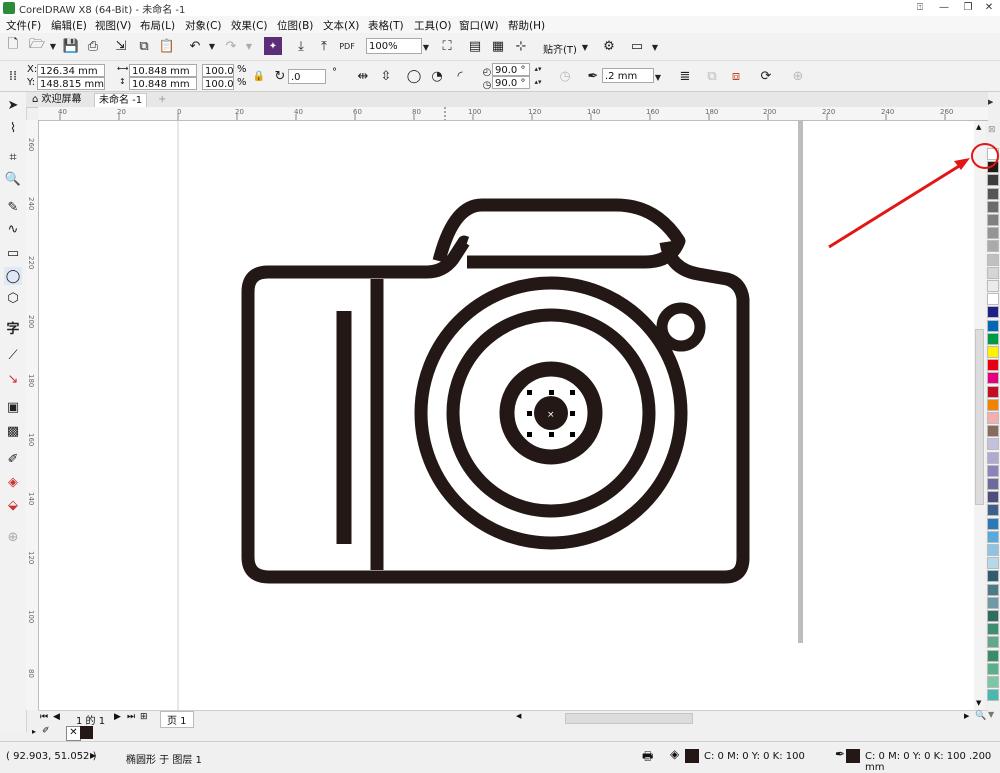  I want to click on export-pdf-icon: PDF, so click(347, 46).